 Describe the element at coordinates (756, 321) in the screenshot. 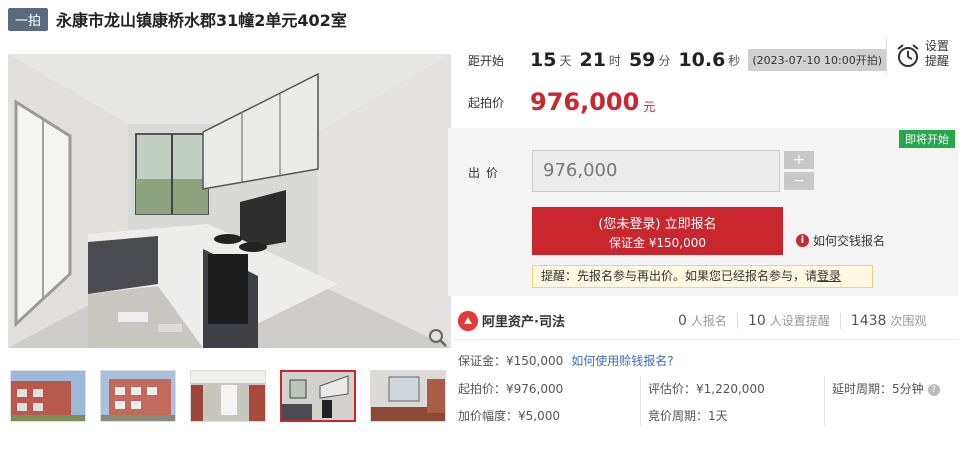

I see `reminder-count-number: 10` at that location.